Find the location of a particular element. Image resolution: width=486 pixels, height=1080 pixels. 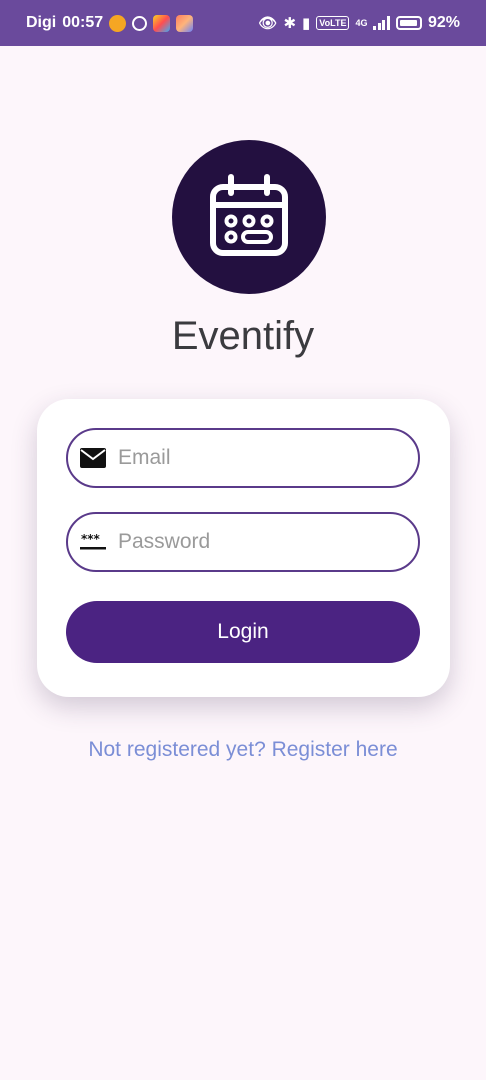

weibo-notification-icon is located at coordinates (118, 23).